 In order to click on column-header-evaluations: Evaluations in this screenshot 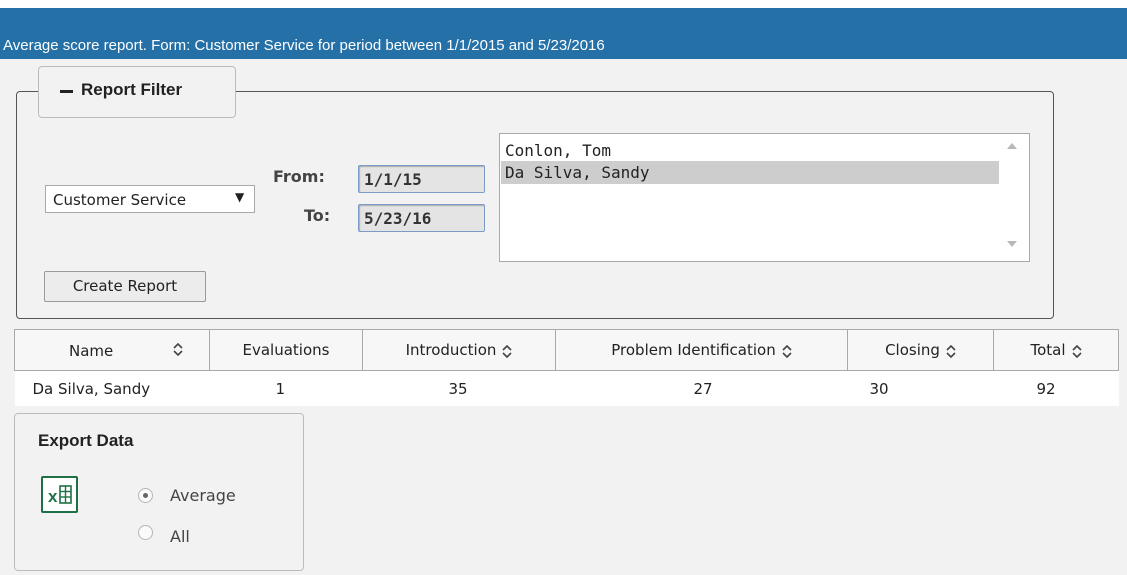, I will do `click(286, 350)`.